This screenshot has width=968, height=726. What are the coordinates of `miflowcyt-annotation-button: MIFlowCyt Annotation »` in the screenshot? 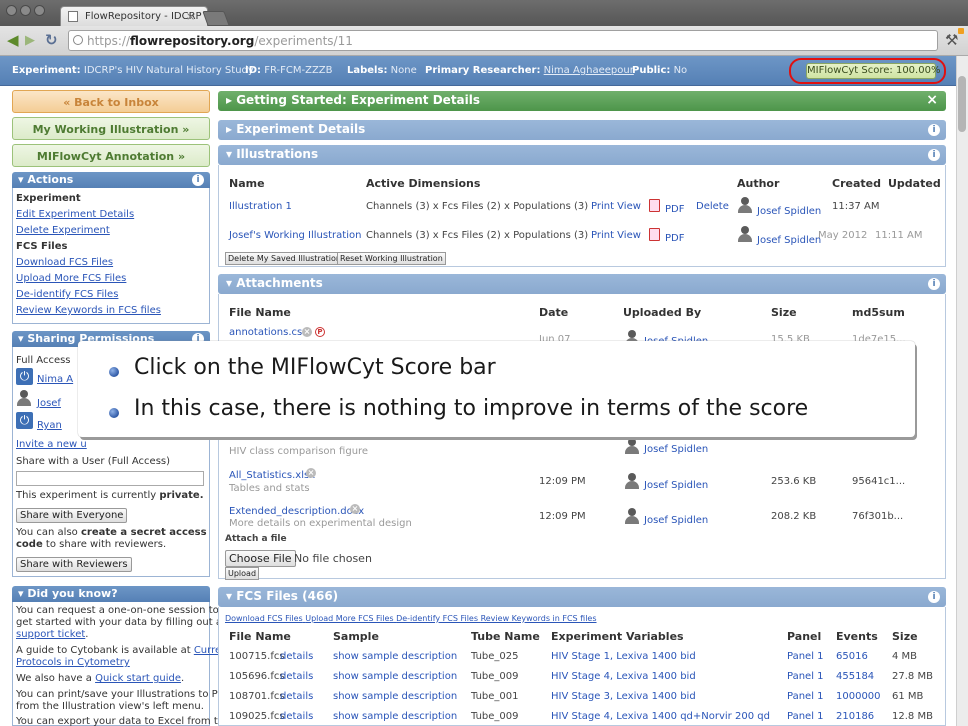 It's located at (111, 155).